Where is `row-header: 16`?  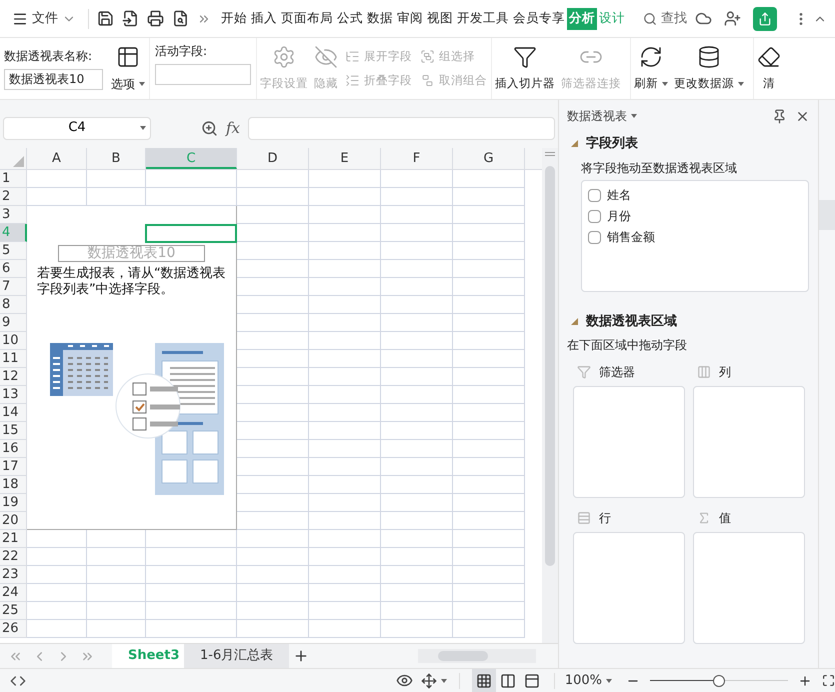
row-header: 16 is located at coordinates (13, 449).